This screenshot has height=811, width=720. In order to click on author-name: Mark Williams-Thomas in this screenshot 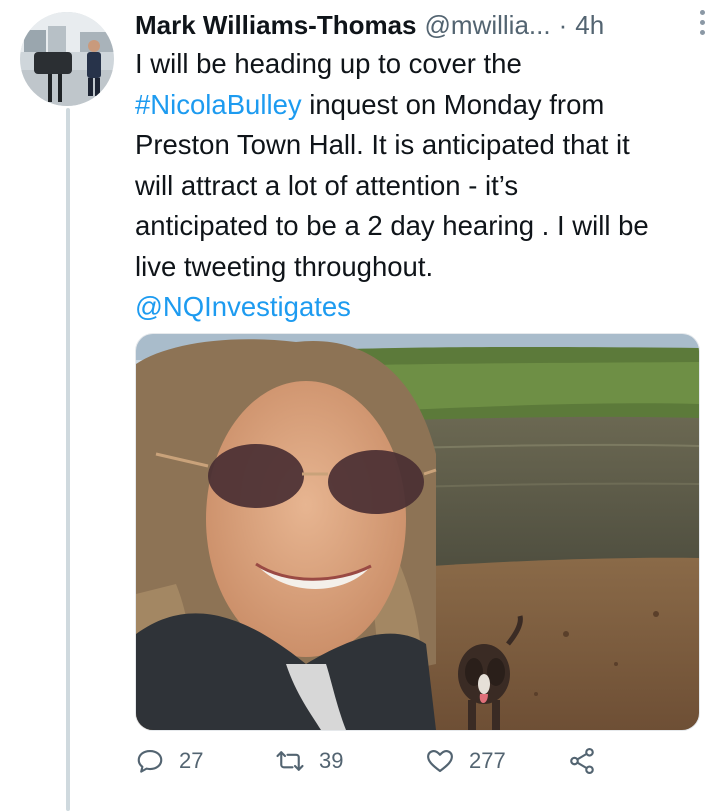, I will do `click(276, 25)`.